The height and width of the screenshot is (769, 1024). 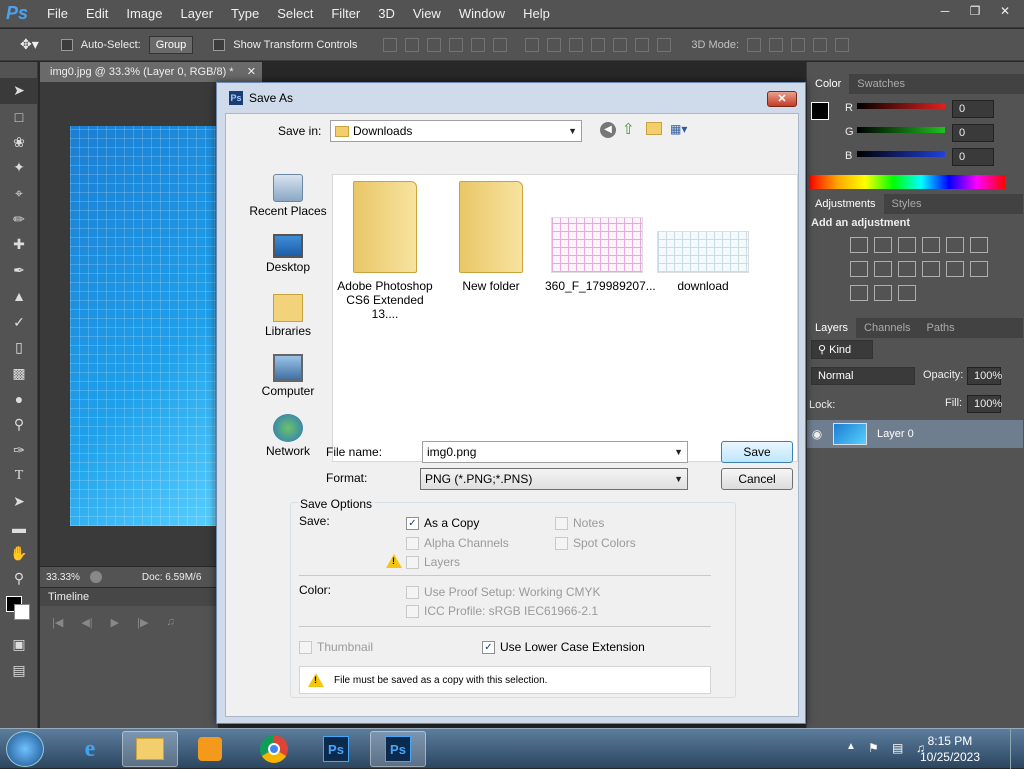 I want to click on color-swatch-icon, so click(x=19, y=612).